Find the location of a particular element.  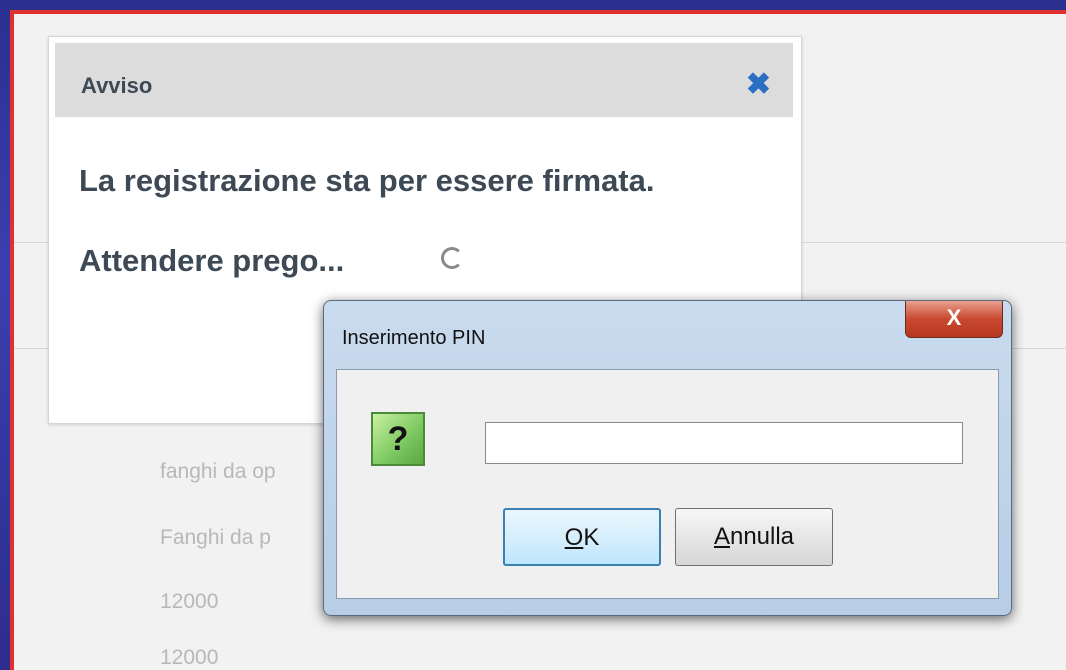

background-row-text: fanghi da op is located at coordinates (218, 471).